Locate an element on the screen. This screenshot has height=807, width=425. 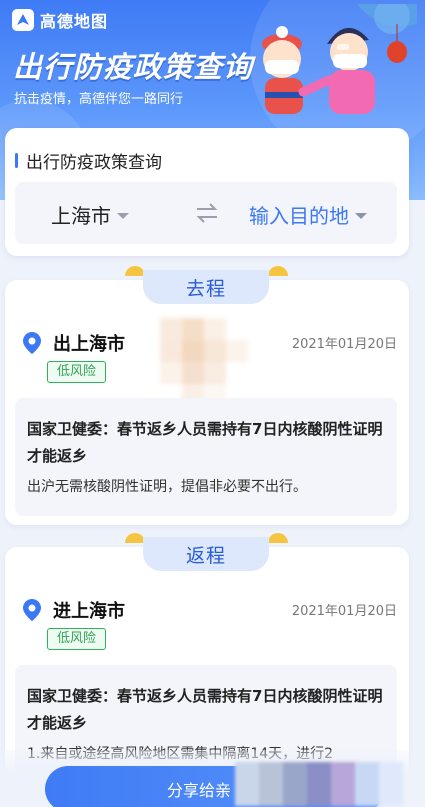
outbound-city: 出上海市 is located at coordinates (89, 344).